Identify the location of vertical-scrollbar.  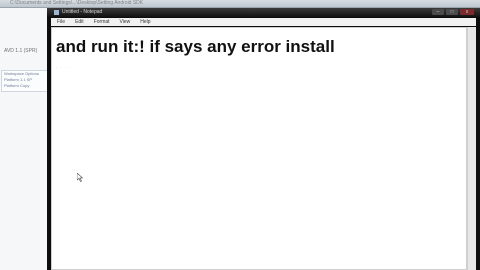
(471, 148).